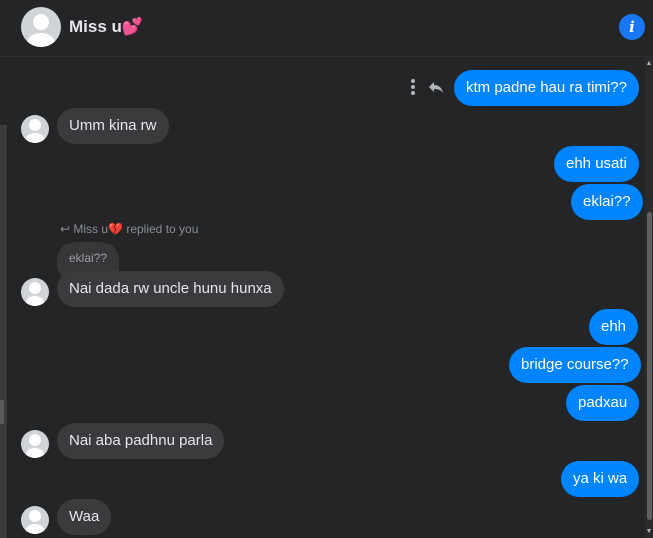 Image resolution: width=653 pixels, height=538 pixels. Describe the element at coordinates (649, 532) in the screenshot. I see `scroll-down-icon: ▼` at that location.